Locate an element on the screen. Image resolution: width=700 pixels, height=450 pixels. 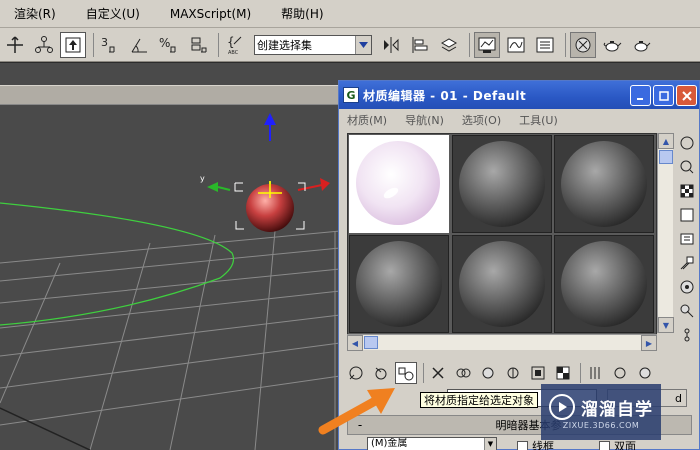
material-map-navigator-icon is located at coordinates (687, 335).